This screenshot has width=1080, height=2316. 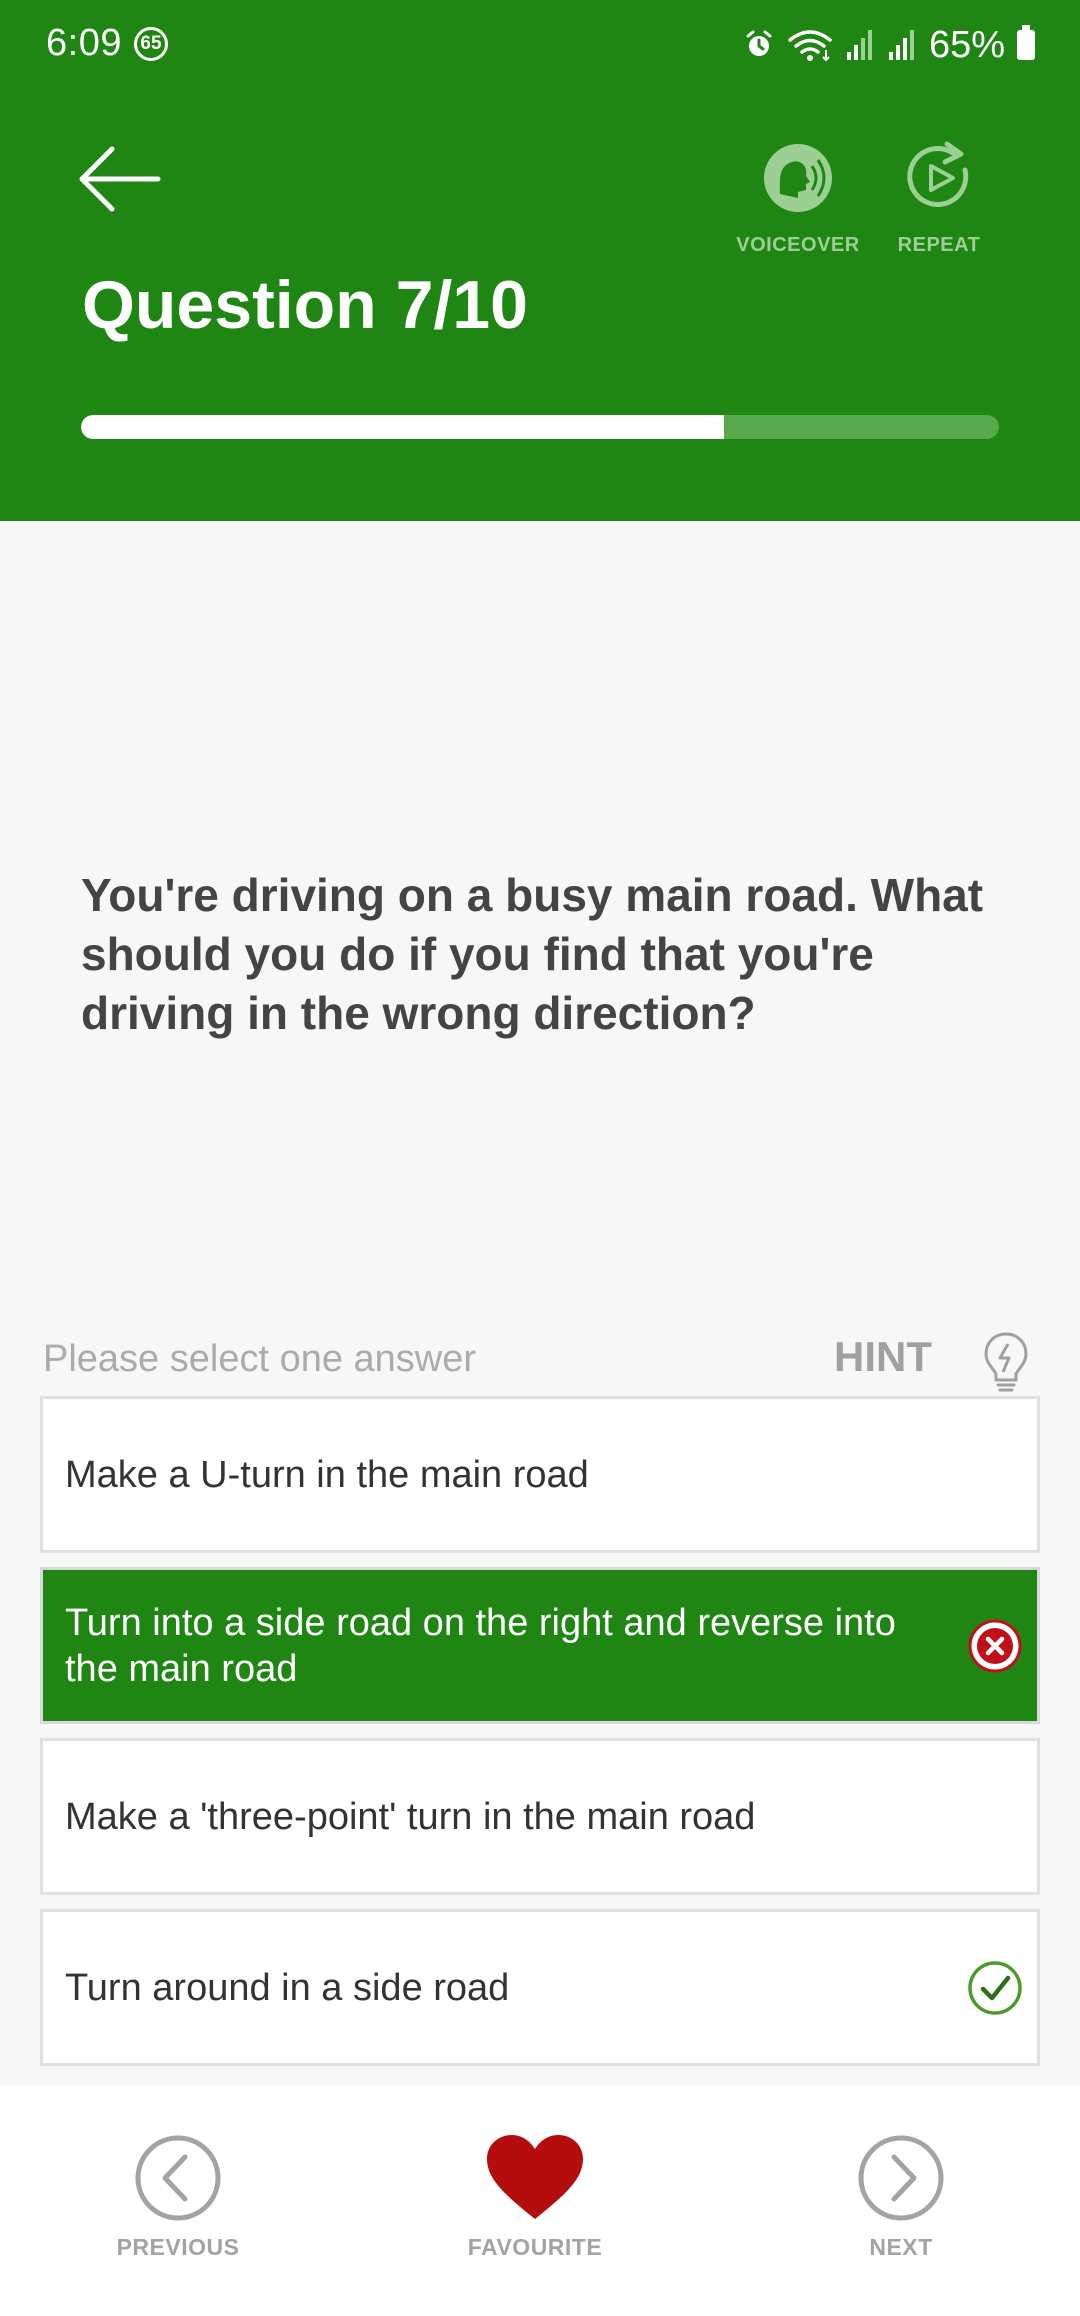 I want to click on voiceover-label: VOICEOVER, so click(x=798, y=245).